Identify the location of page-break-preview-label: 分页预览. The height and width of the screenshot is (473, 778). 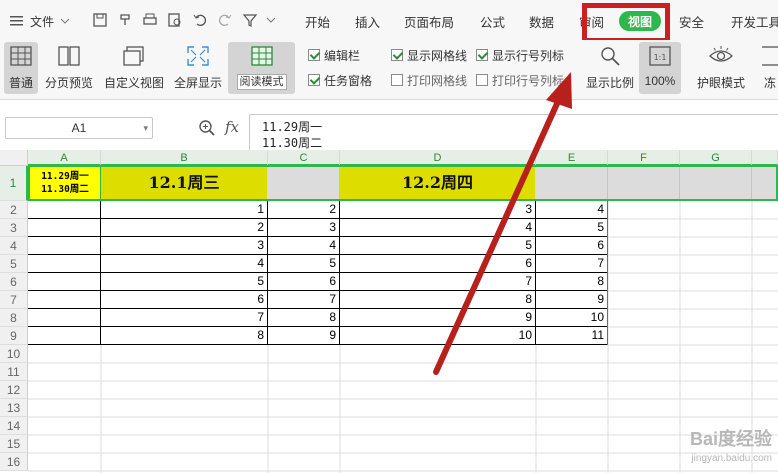
(68, 83).